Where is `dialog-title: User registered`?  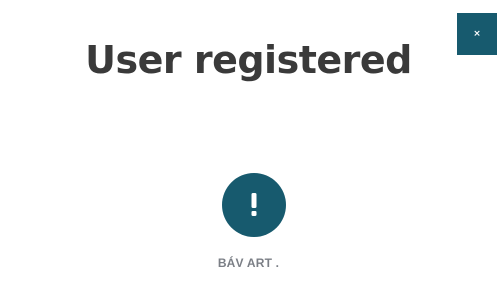
dialog-title: User registered is located at coordinates (248, 60).